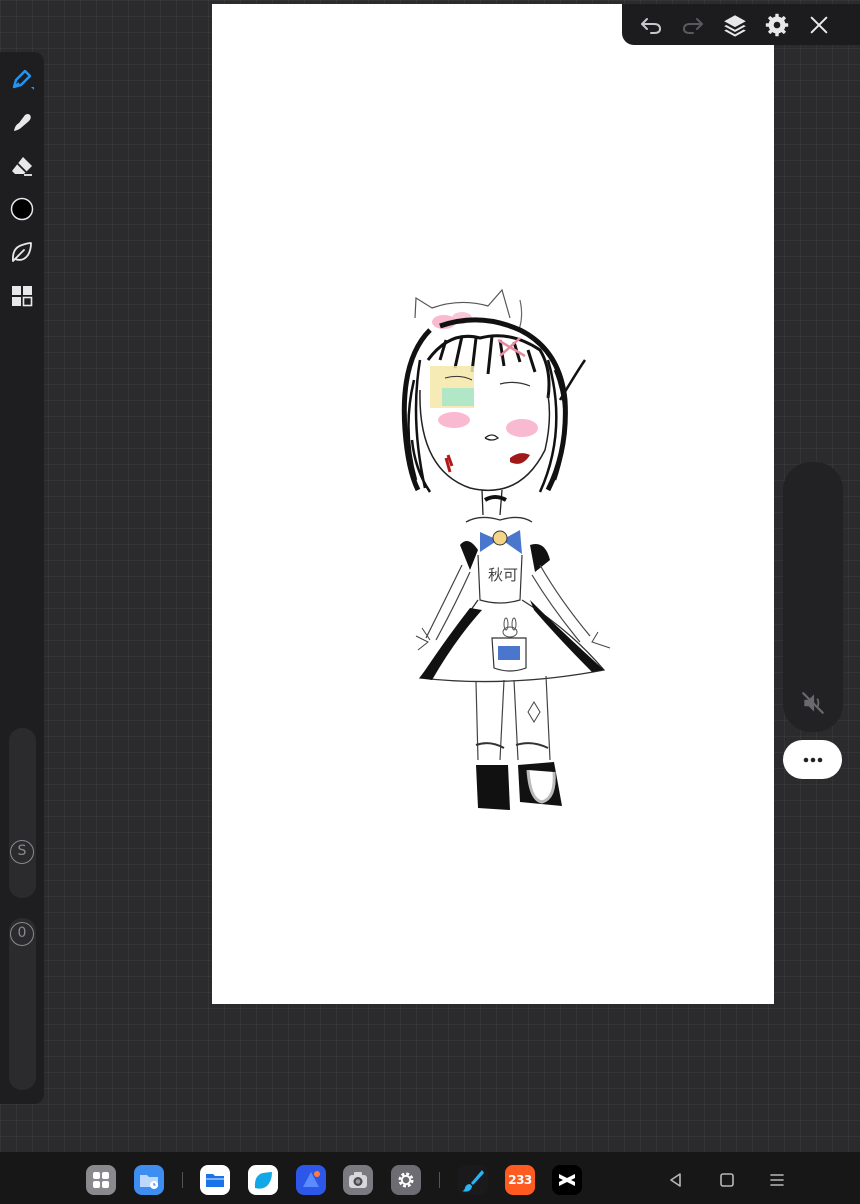 This screenshot has width=860, height=1204. I want to click on more-button, so click(812, 759).